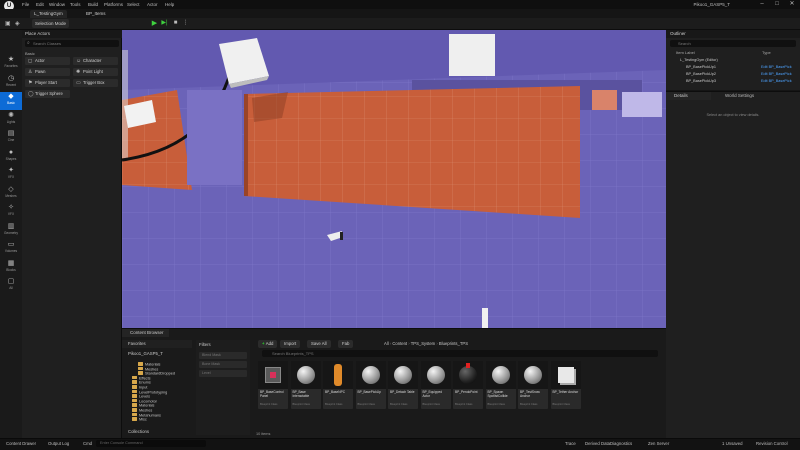 The width and height of the screenshot is (800, 450). I want to click on sidebar-item-label: Favorites, so click(11, 66).